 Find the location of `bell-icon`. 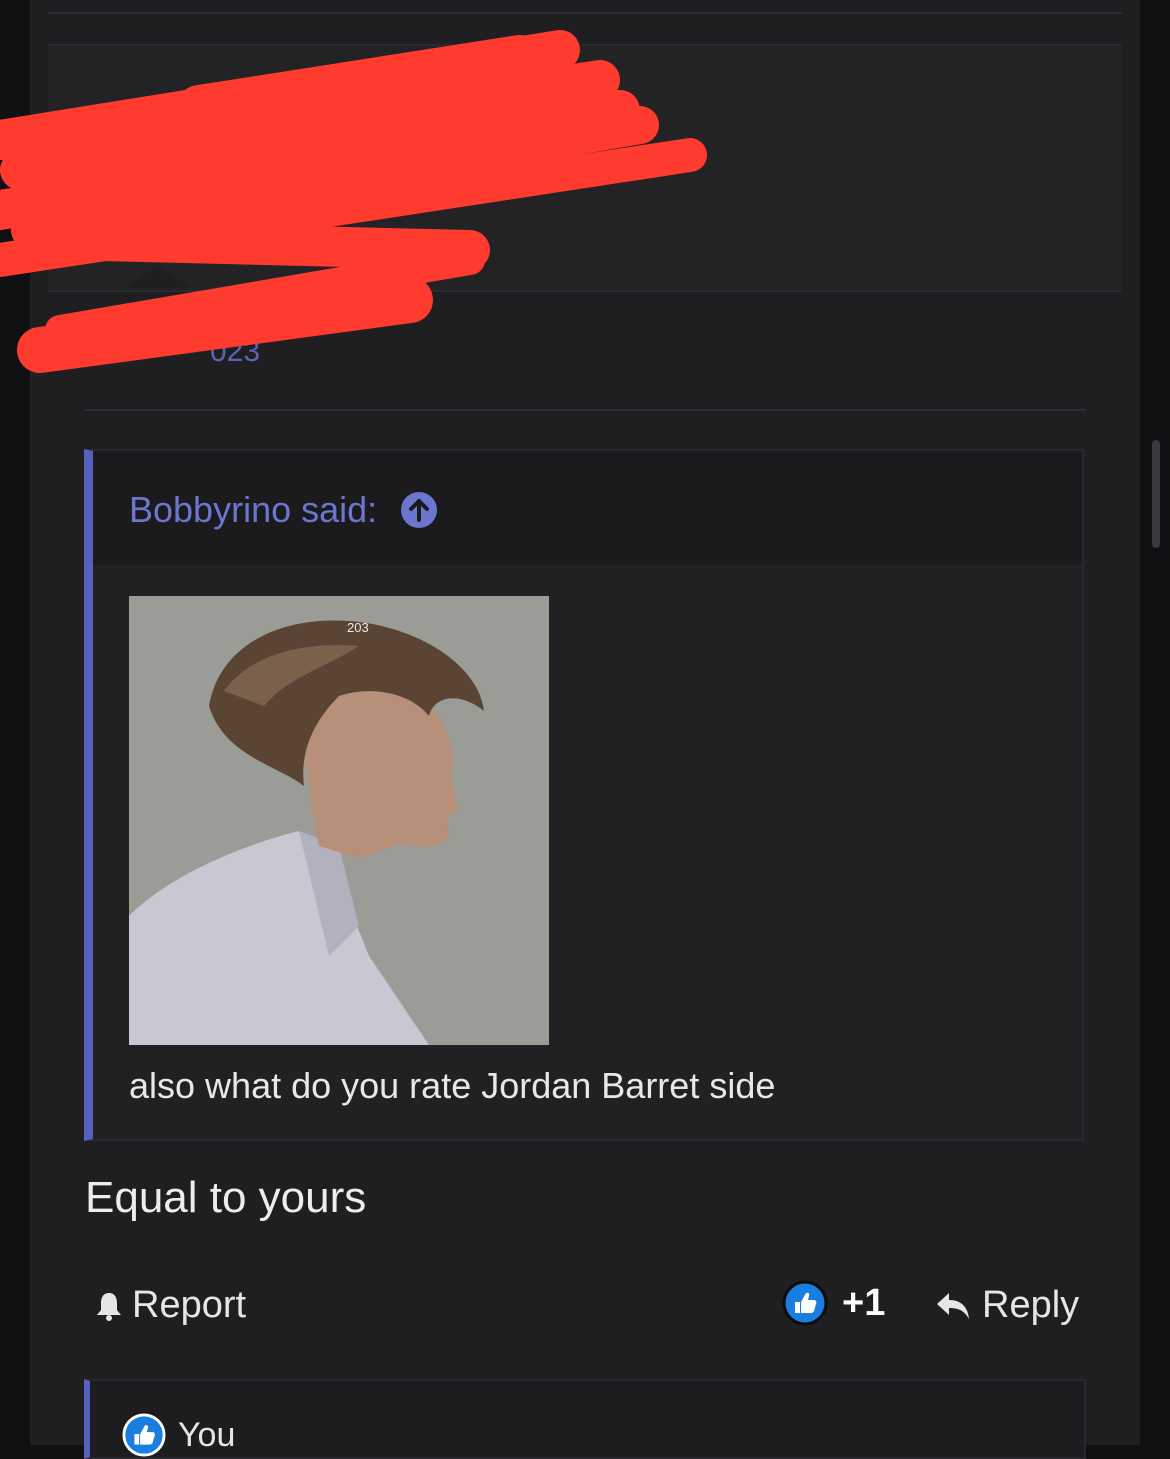

bell-icon is located at coordinates (109, 1306).